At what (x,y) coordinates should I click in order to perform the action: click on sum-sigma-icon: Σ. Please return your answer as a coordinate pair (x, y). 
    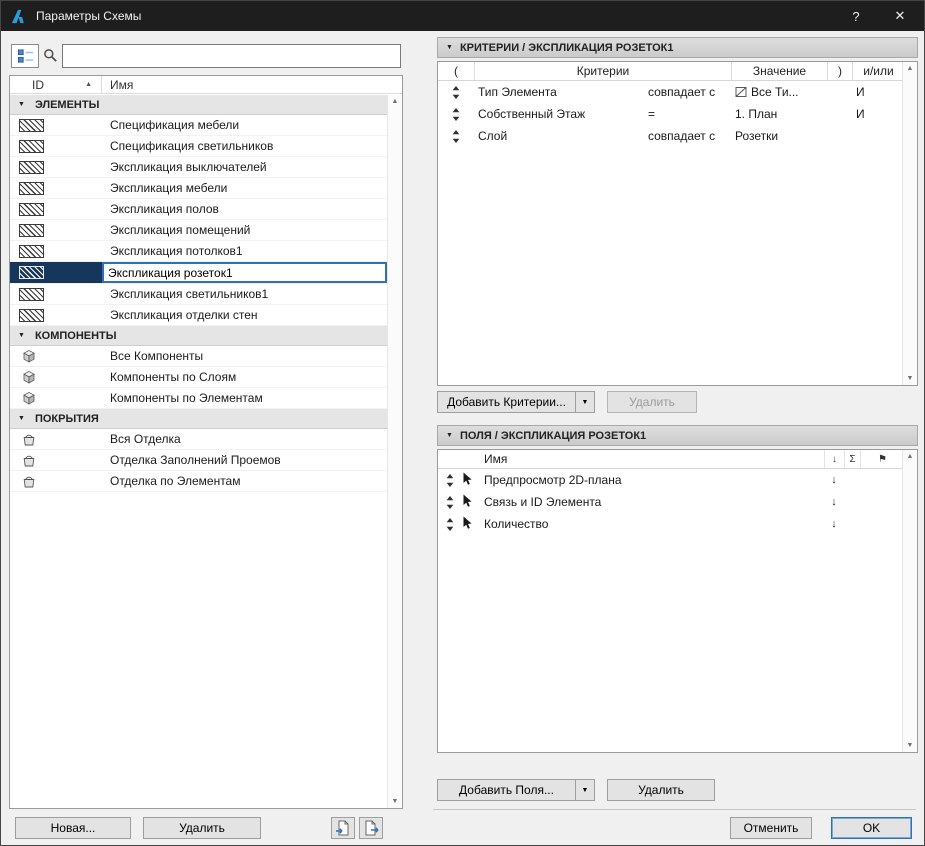
    Looking at the image, I should click on (852, 459).